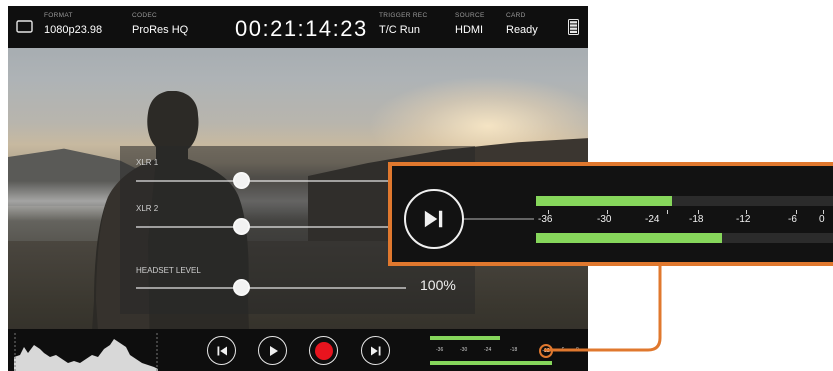 The height and width of the screenshot is (371, 833). I want to click on histogram, so click(86, 352).